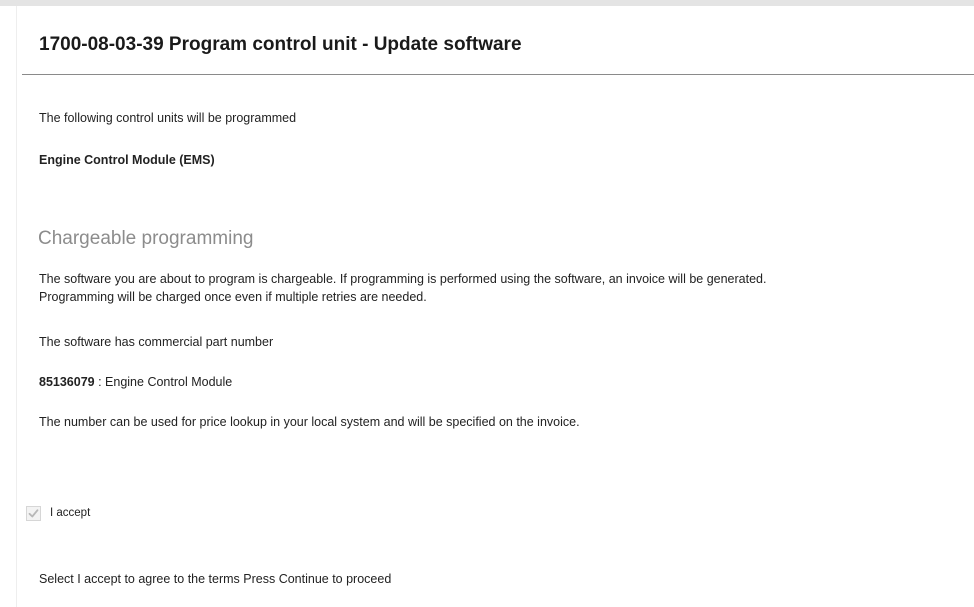 This screenshot has height=607, width=974. Describe the element at coordinates (70, 513) in the screenshot. I see `accept-terms-label: I accept` at that location.